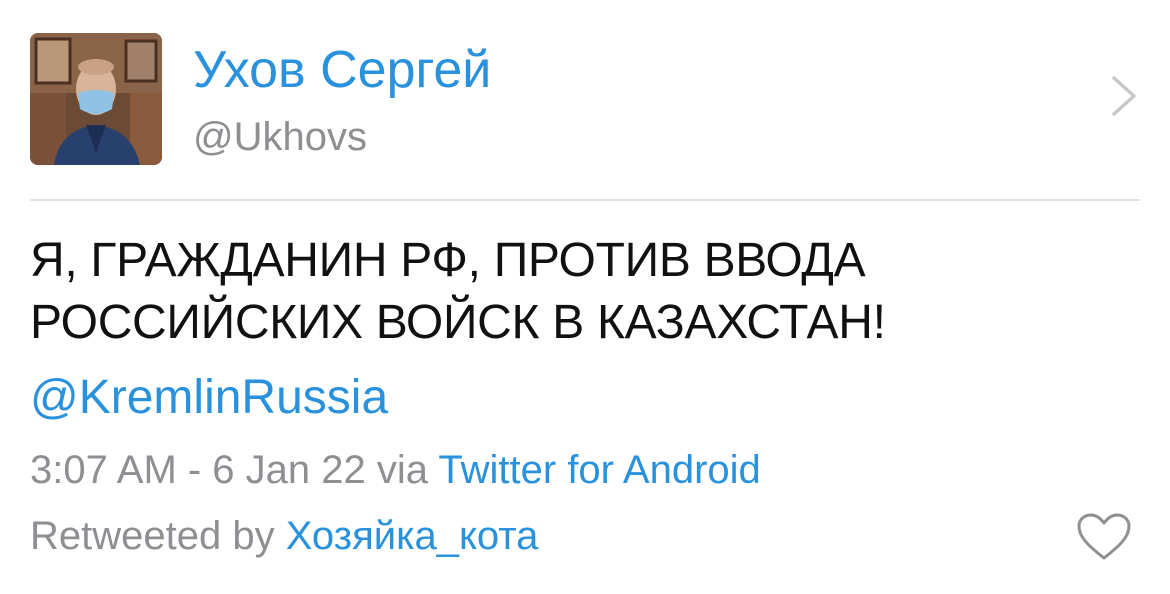 The height and width of the screenshot is (594, 1170). Describe the element at coordinates (458, 322) in the screenshot. I see `tweet-text-line: РОССИЙСКИХ ВОЙСК В КАЗАХСТАН!` at that location.